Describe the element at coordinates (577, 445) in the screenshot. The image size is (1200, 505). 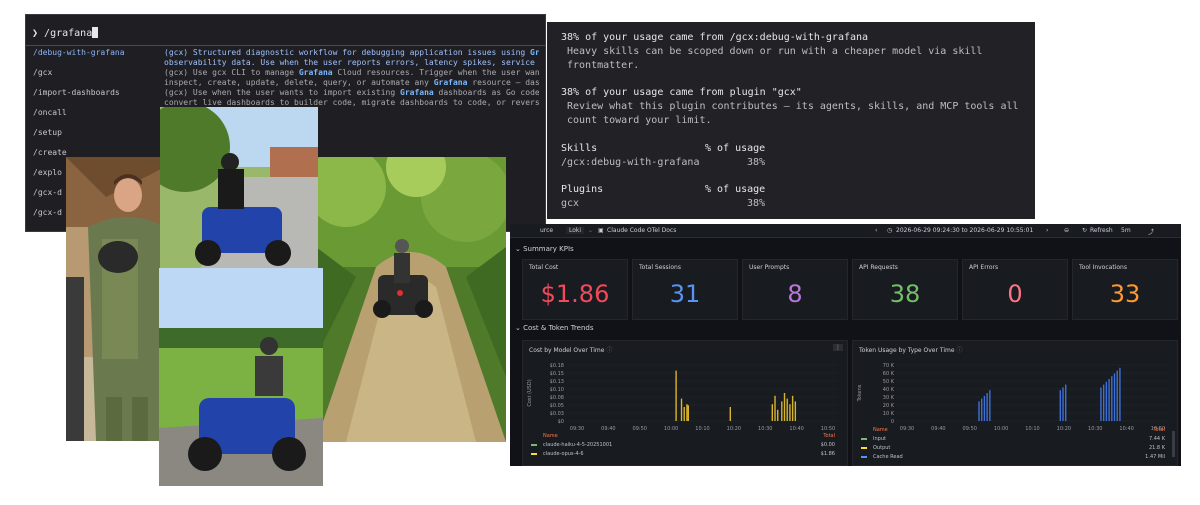
I see `legend-series-name: claude-haiku-4-5-20251001` at that location.